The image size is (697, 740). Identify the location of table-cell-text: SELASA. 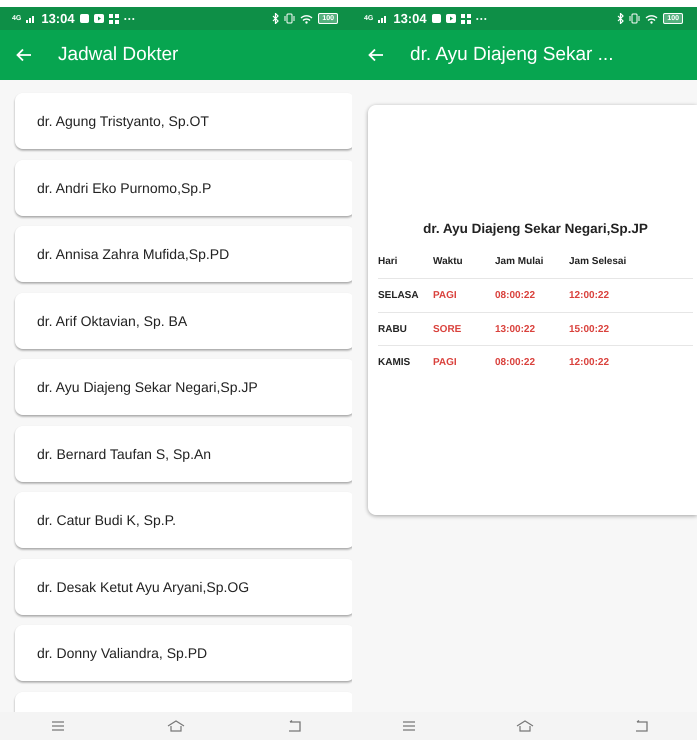
(399, 295).